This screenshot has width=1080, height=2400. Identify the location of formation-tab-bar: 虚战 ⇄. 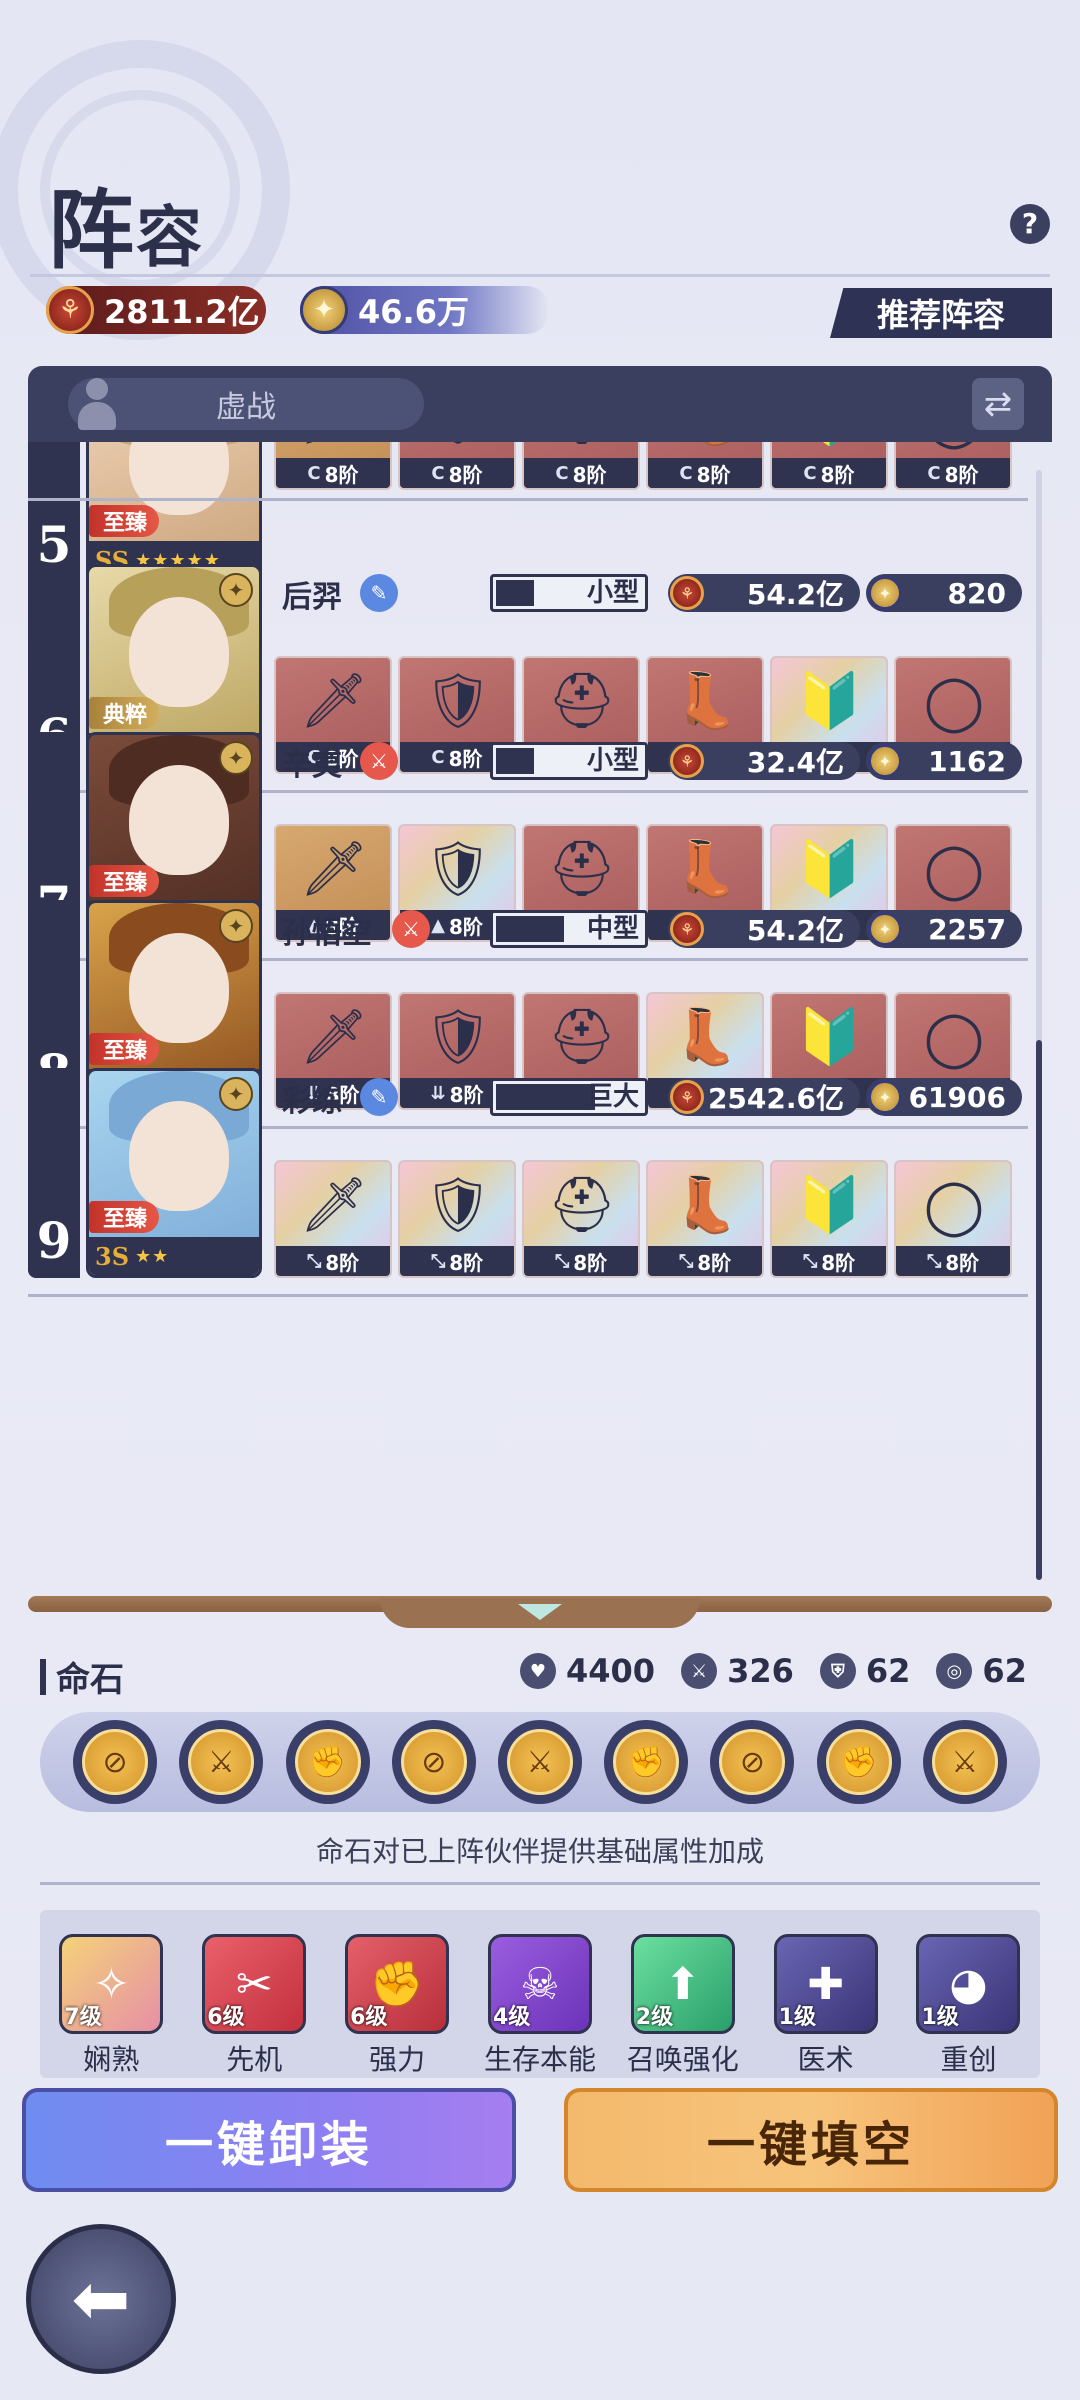
(540, 404).